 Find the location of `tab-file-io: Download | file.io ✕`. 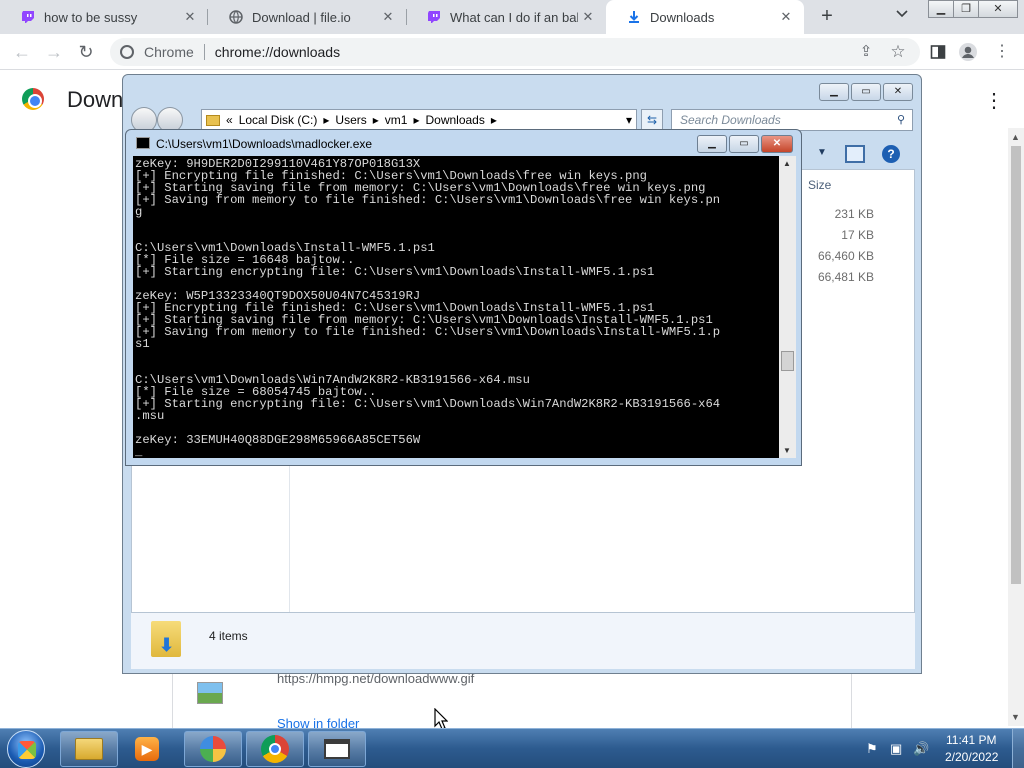

tab-file-io: Download | file.io ✕ is located at coordinates (307, 17).